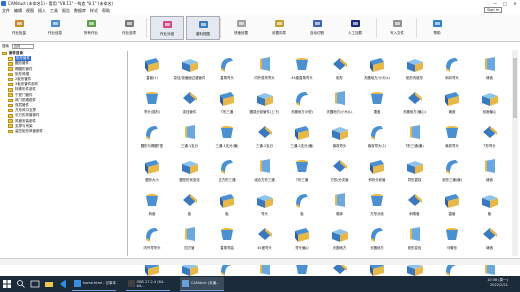 The width and height of the screenshot is (520, 292). I want to click on window-controls: — □ ✕, so click(505, 3).